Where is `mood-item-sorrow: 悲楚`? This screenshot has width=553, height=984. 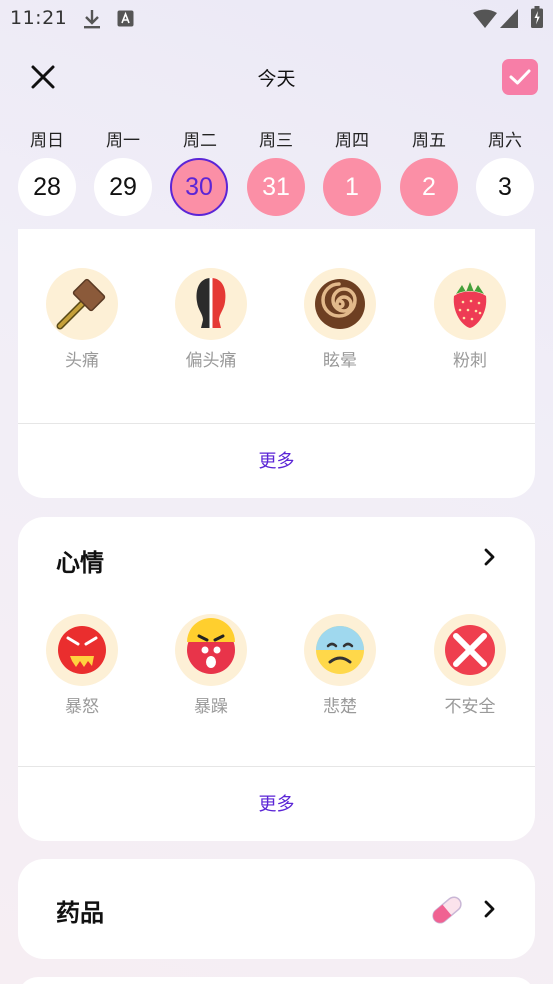 mood-item-sorrow: 悲楚 is located at coordinates (340, 665).